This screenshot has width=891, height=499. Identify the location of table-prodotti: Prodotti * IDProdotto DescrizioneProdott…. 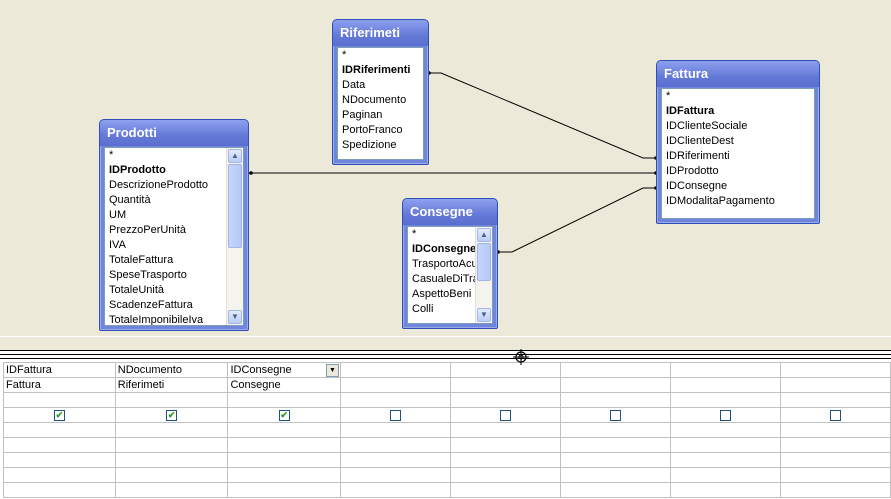
(174, 225).